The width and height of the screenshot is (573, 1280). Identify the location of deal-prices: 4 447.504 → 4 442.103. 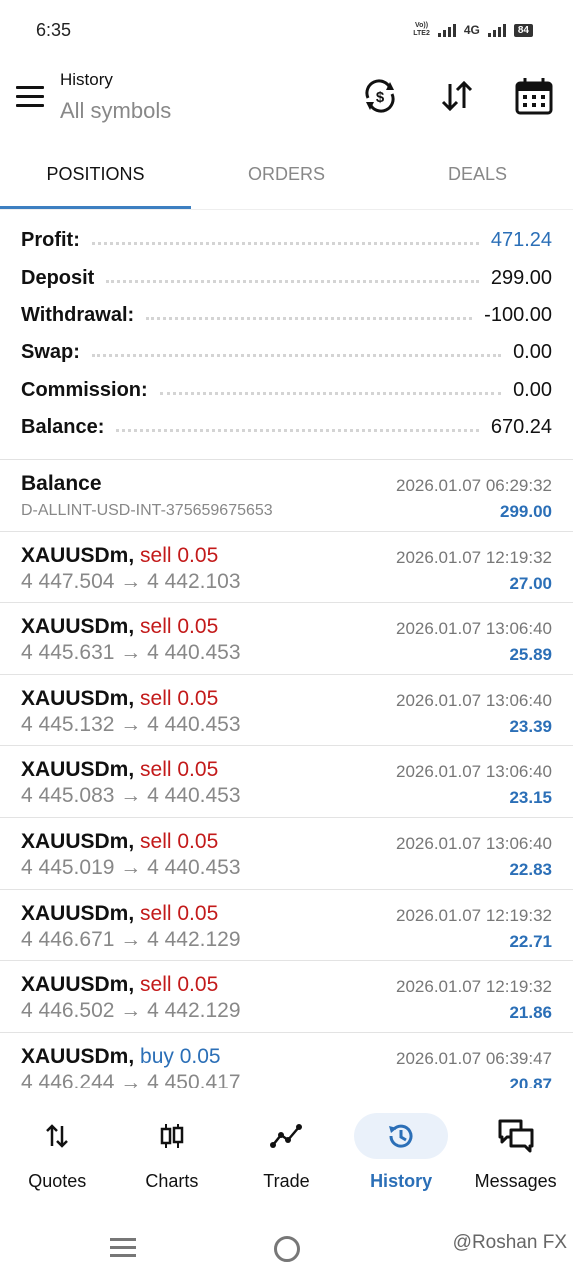
(131, 581).